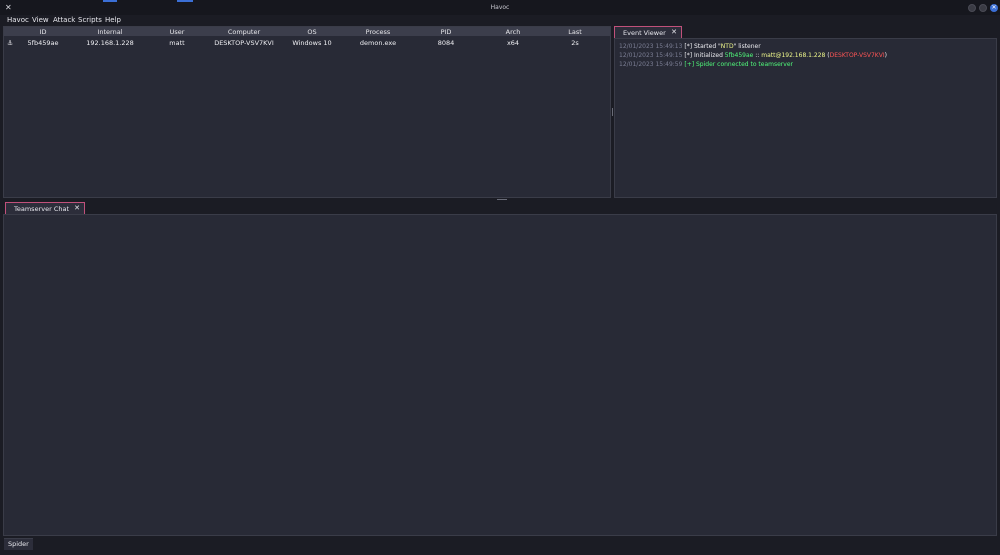 This screenshot has height=555, width=1000. I want to click on tab-event-viewer: Event Viewer ✕, so click(648, 32).